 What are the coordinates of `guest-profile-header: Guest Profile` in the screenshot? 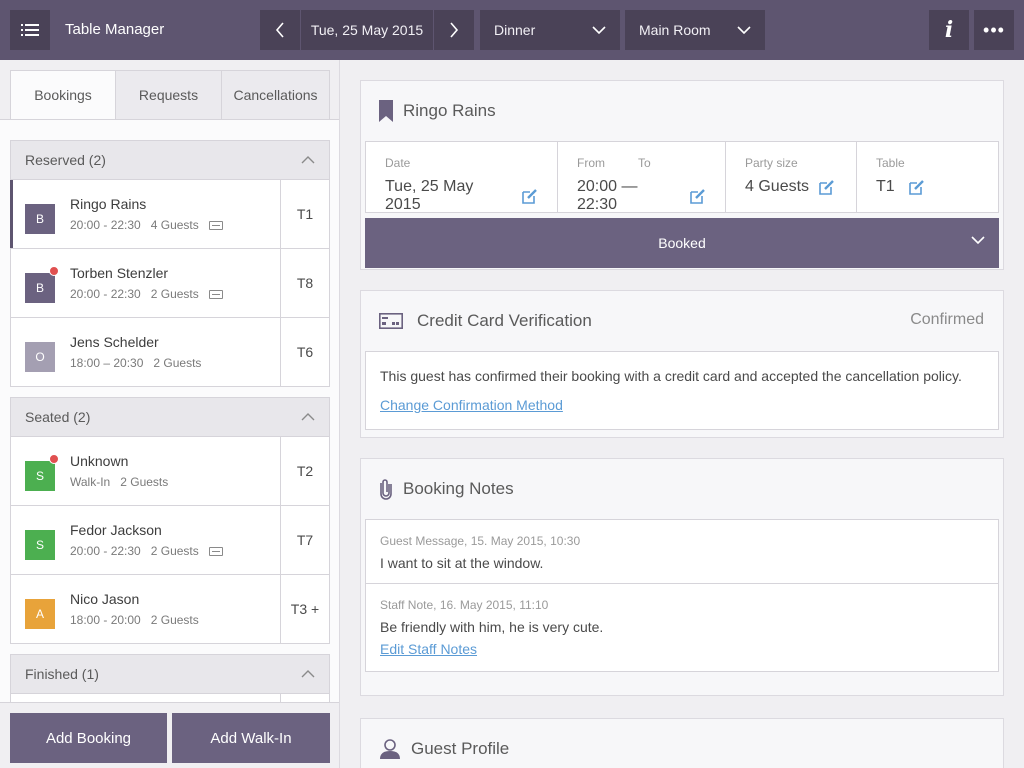 It's located at (682, 743).